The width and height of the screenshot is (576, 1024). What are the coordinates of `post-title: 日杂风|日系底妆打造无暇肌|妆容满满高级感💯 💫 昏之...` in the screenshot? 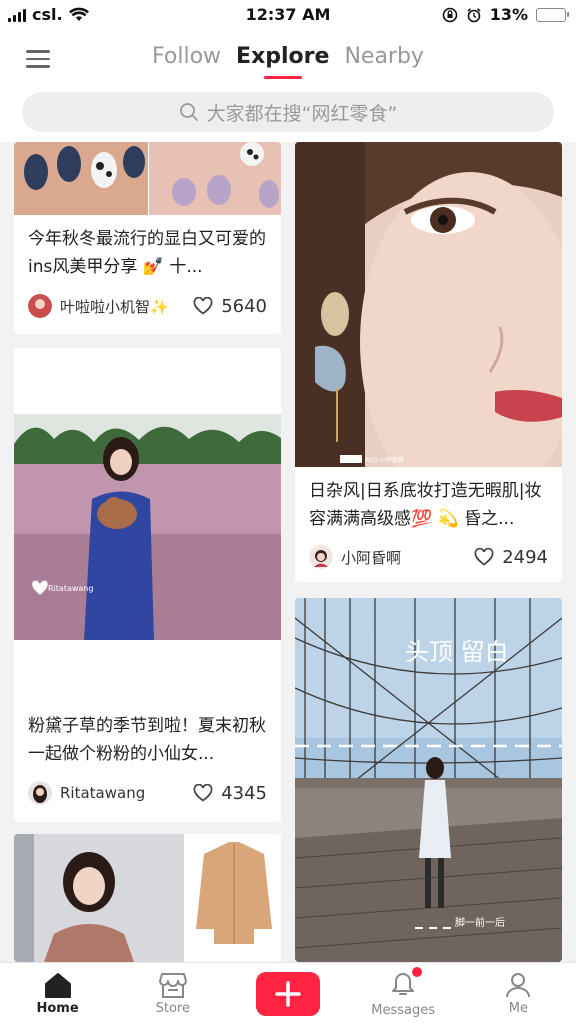 It's located at (425, 505).